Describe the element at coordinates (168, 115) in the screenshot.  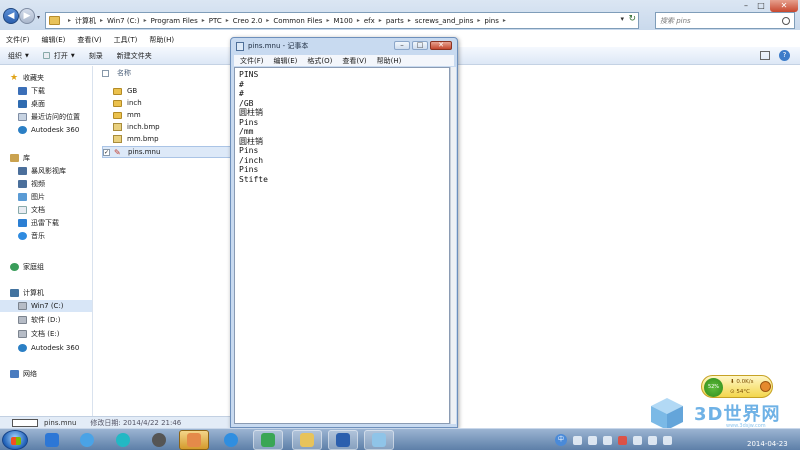
I see `file-row: mm` at that location.